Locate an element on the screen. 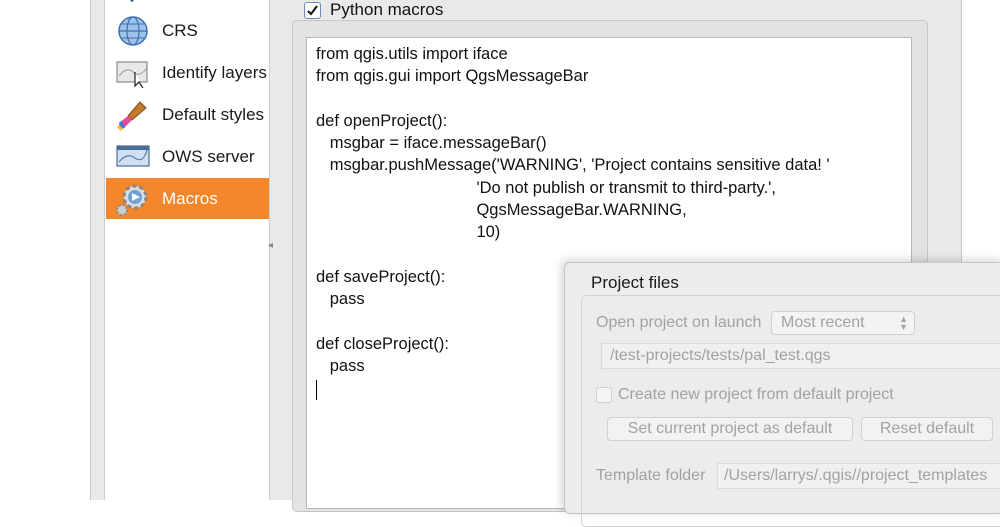  python-macros-checkbox-row: Python macros is located at coordinates (373, 10).